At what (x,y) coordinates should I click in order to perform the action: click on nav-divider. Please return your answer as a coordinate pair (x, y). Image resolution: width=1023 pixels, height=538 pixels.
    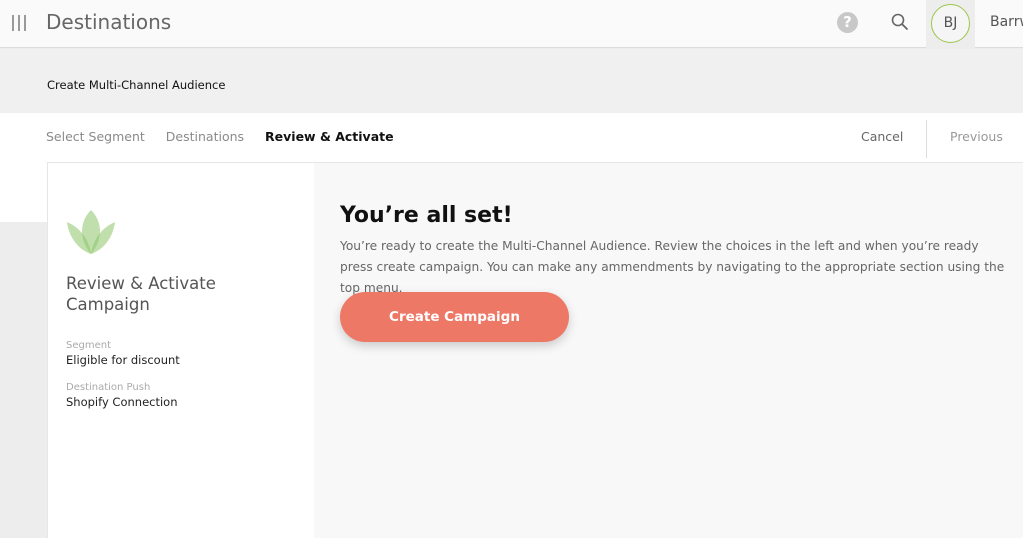
    Looking at the image, I should click on (926, 139).